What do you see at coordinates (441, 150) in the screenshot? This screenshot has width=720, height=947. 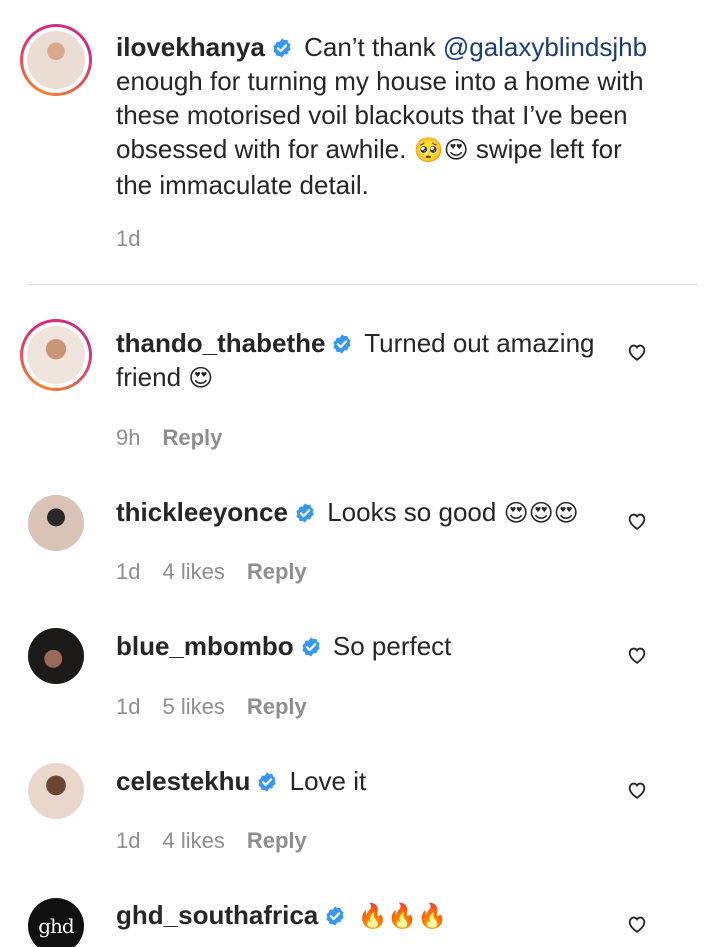 I see `emoji: 🥺😍` at bounding box center [441, 150].